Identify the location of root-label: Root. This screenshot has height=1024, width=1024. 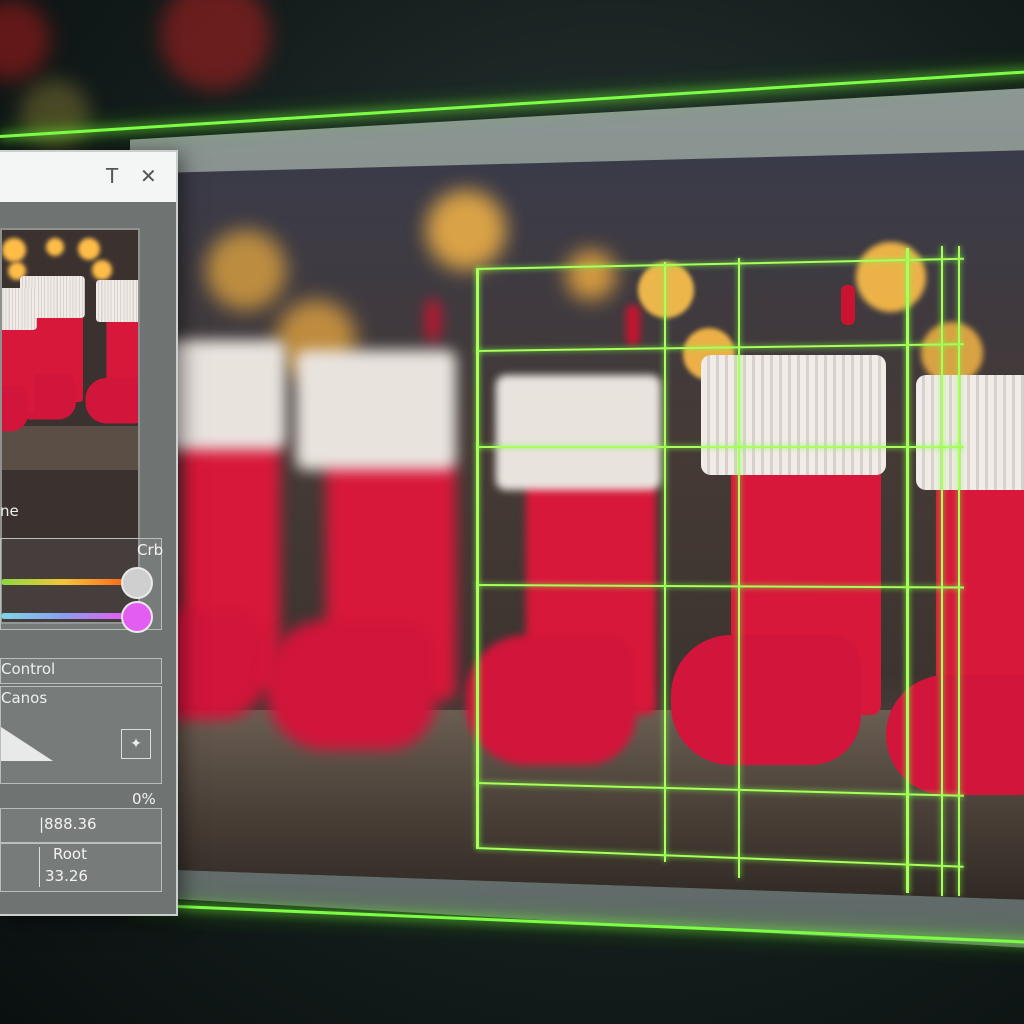
(70, 854).